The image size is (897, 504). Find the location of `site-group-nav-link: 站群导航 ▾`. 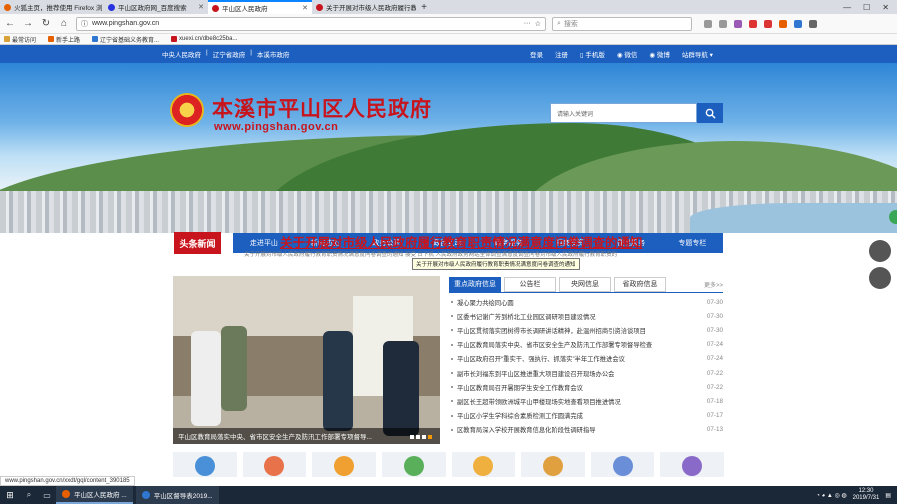

site-group-nav-link: 站群导航 ▾ is located at coordinates (697, 54).